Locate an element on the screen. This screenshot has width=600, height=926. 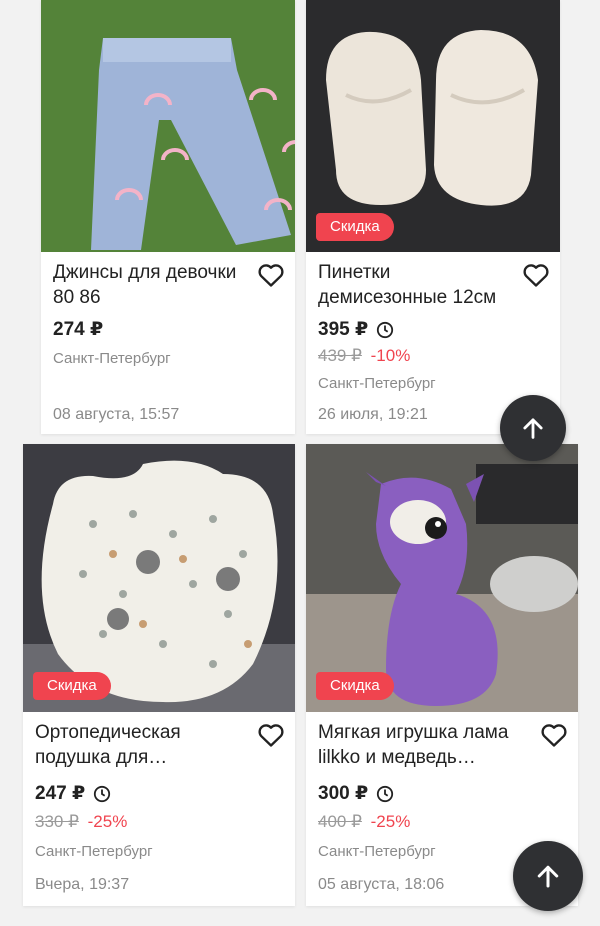
date: Вчера, 19:37 is located at coordinates (82, 884).